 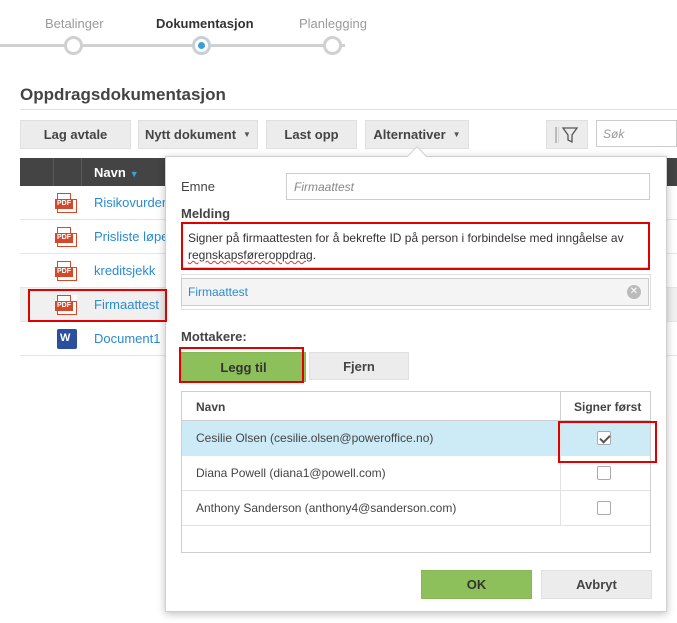 What do you see at coordinates (74, 23) in the screenshot?
I see `step-betalinger-label: Betalinger` at bounding box center [74, 23].